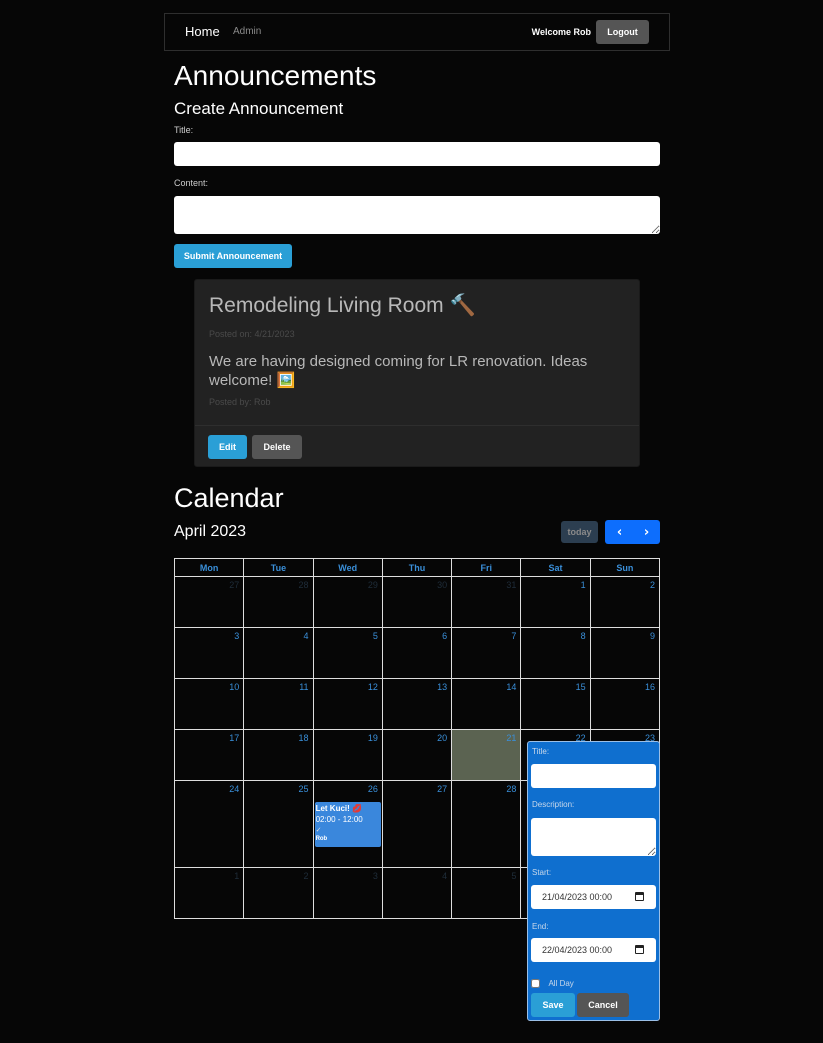  What do you see at coordinates (619, 532) in the screenshot?
I see `prev-month-button: ‹` at bounding box center [619, 532].